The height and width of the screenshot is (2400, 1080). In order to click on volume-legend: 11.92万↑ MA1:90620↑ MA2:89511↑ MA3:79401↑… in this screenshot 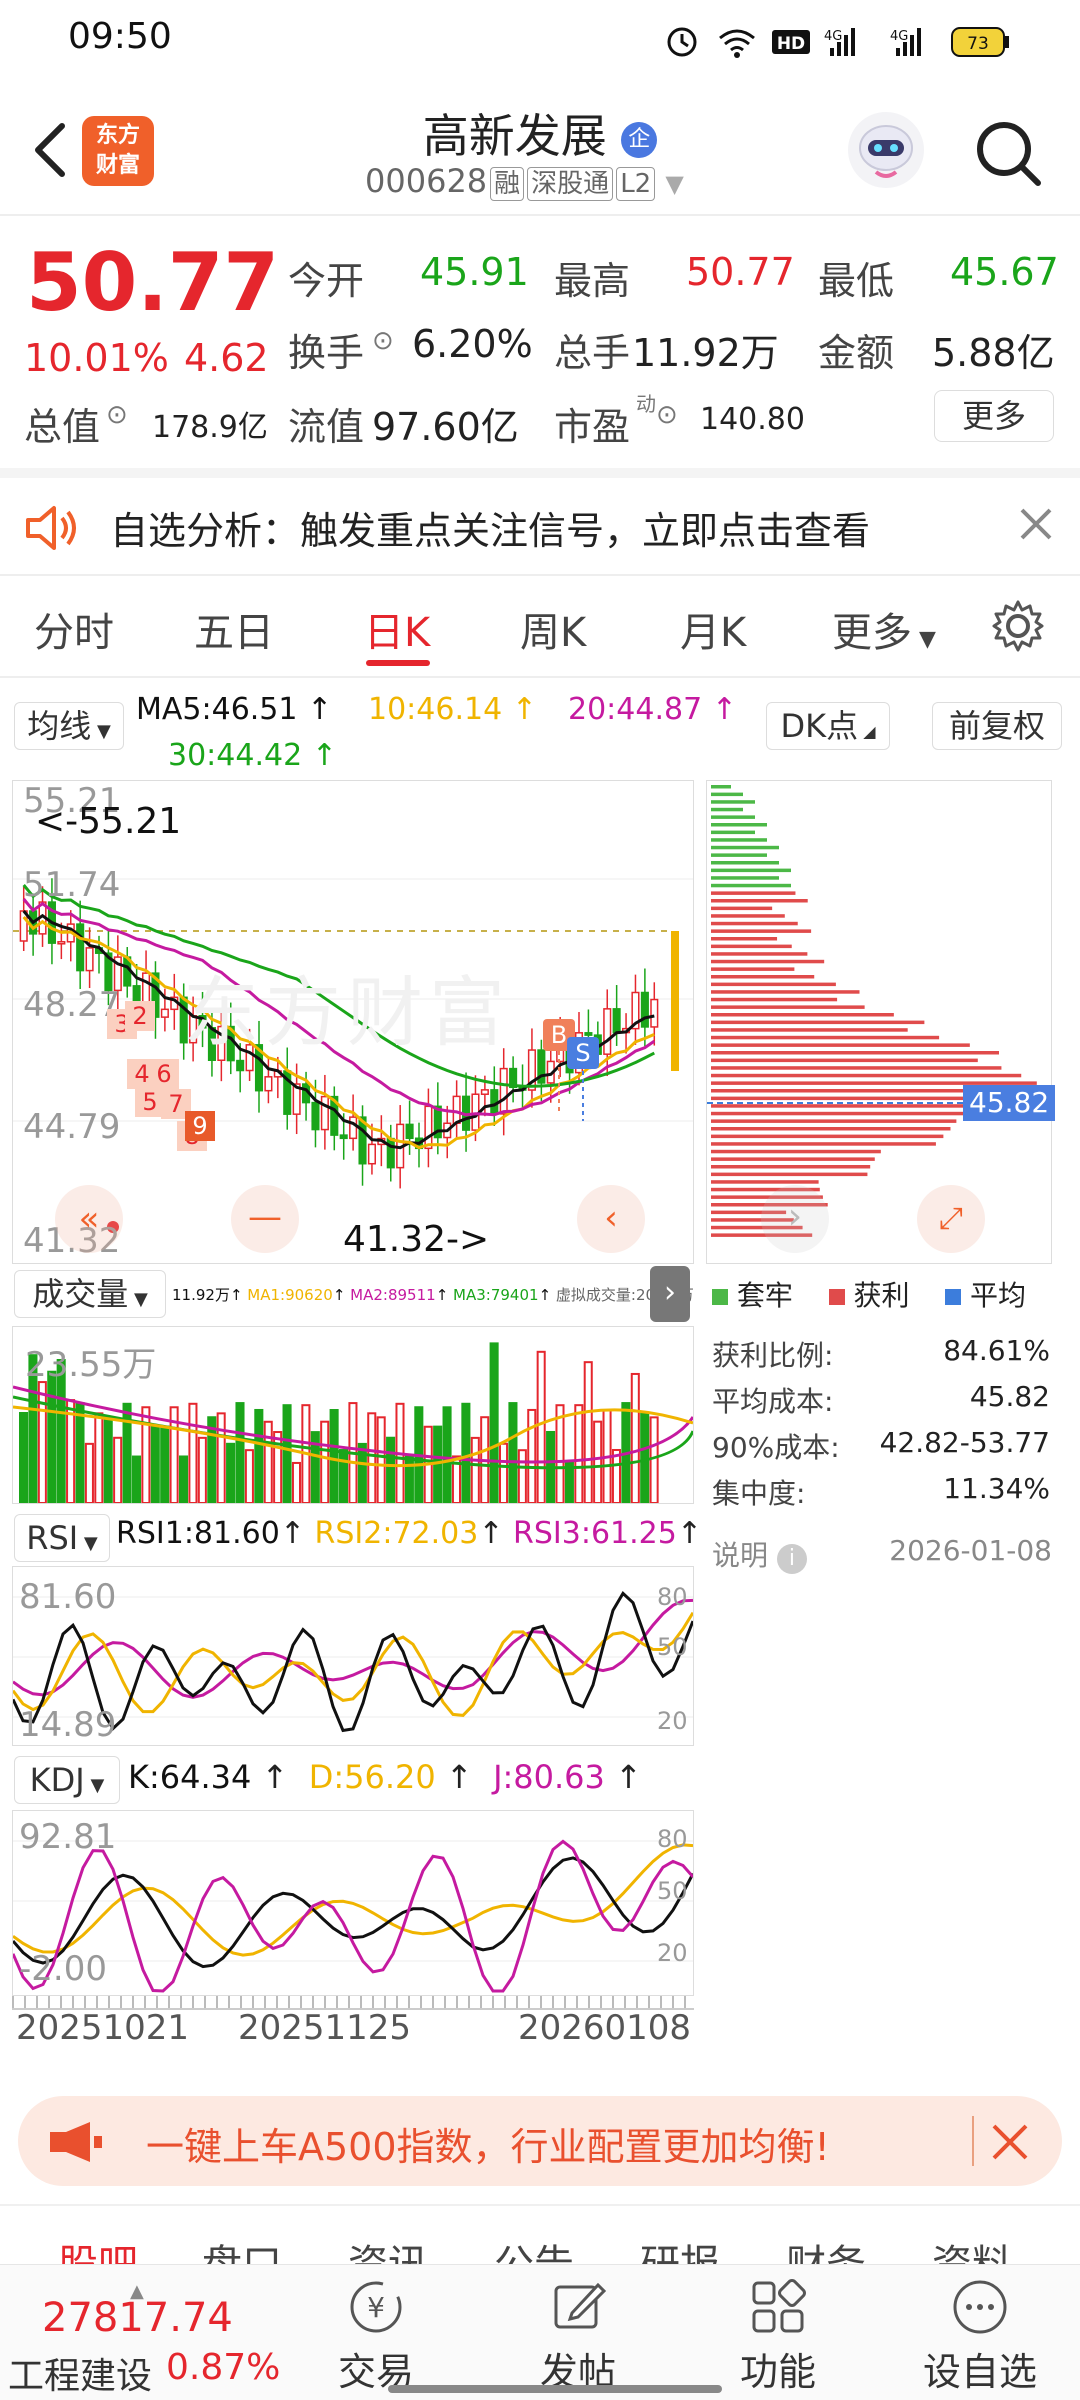, I will do `click(433, 1295)`.